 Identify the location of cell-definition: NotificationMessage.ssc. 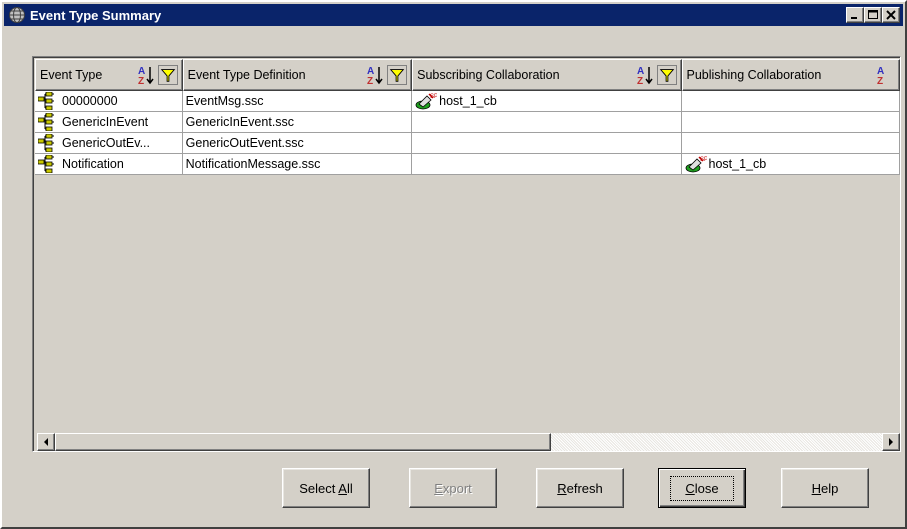
(297, 164).